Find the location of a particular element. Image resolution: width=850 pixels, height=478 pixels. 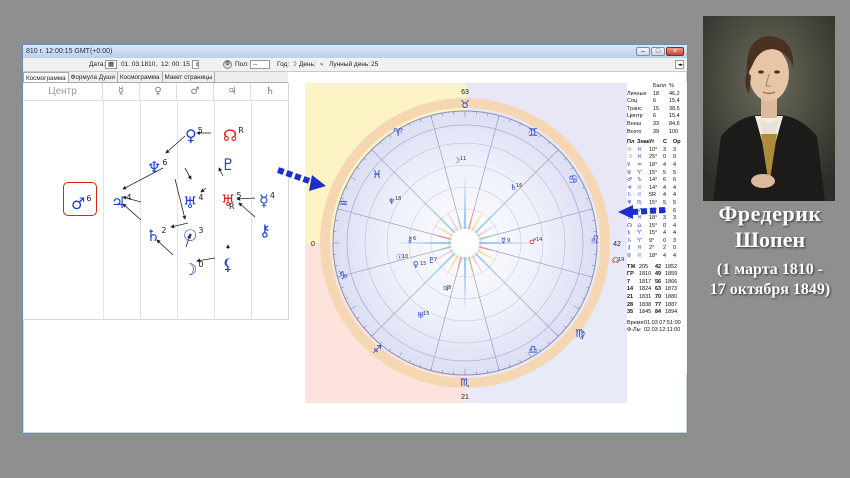

planet-row: ⚸ ♈ 15° 4 4 is located at coordinates (657, 234).